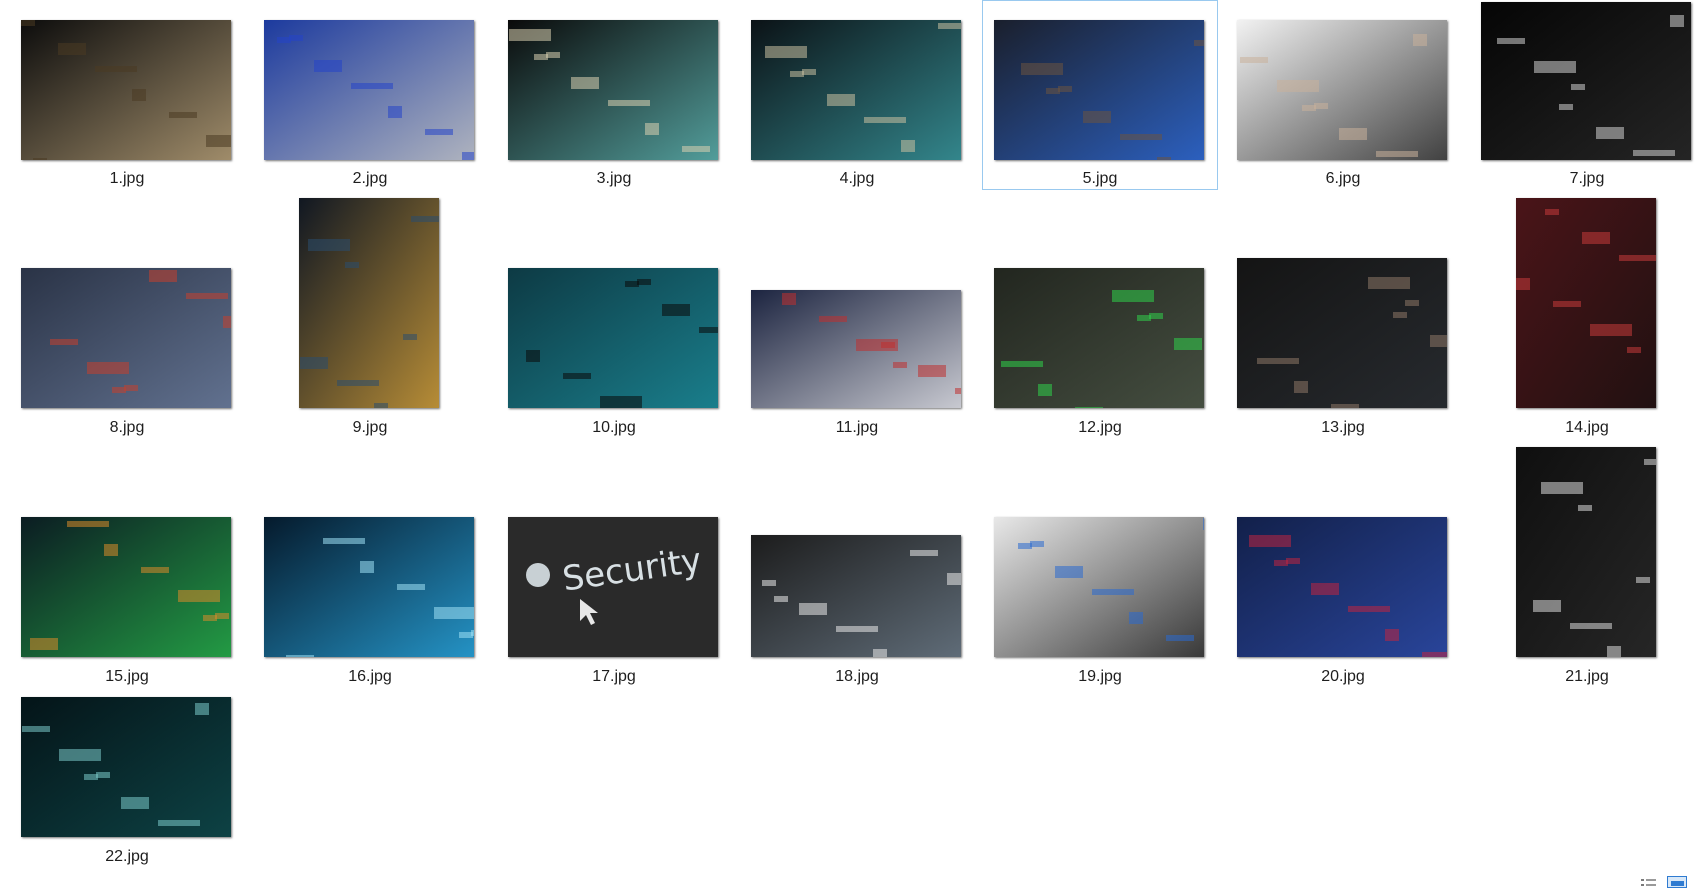 The image size is (1699, 895). Describe the element at coordinates (1099, 90) in the screenshot. I see `thumbnail-datacenter-person` at that location.